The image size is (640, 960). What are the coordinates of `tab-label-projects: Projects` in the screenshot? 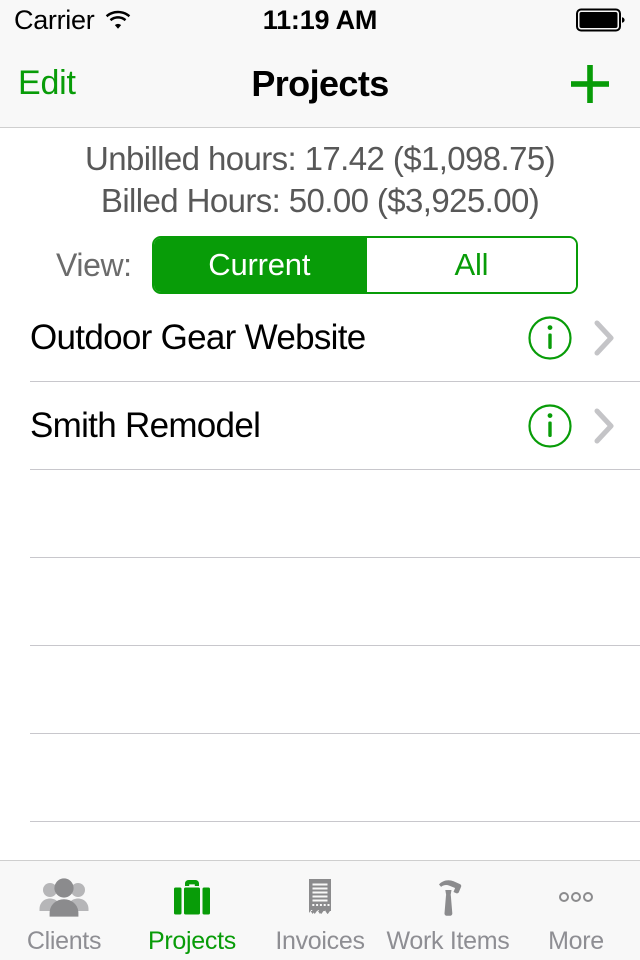 It's located at (192, 940).